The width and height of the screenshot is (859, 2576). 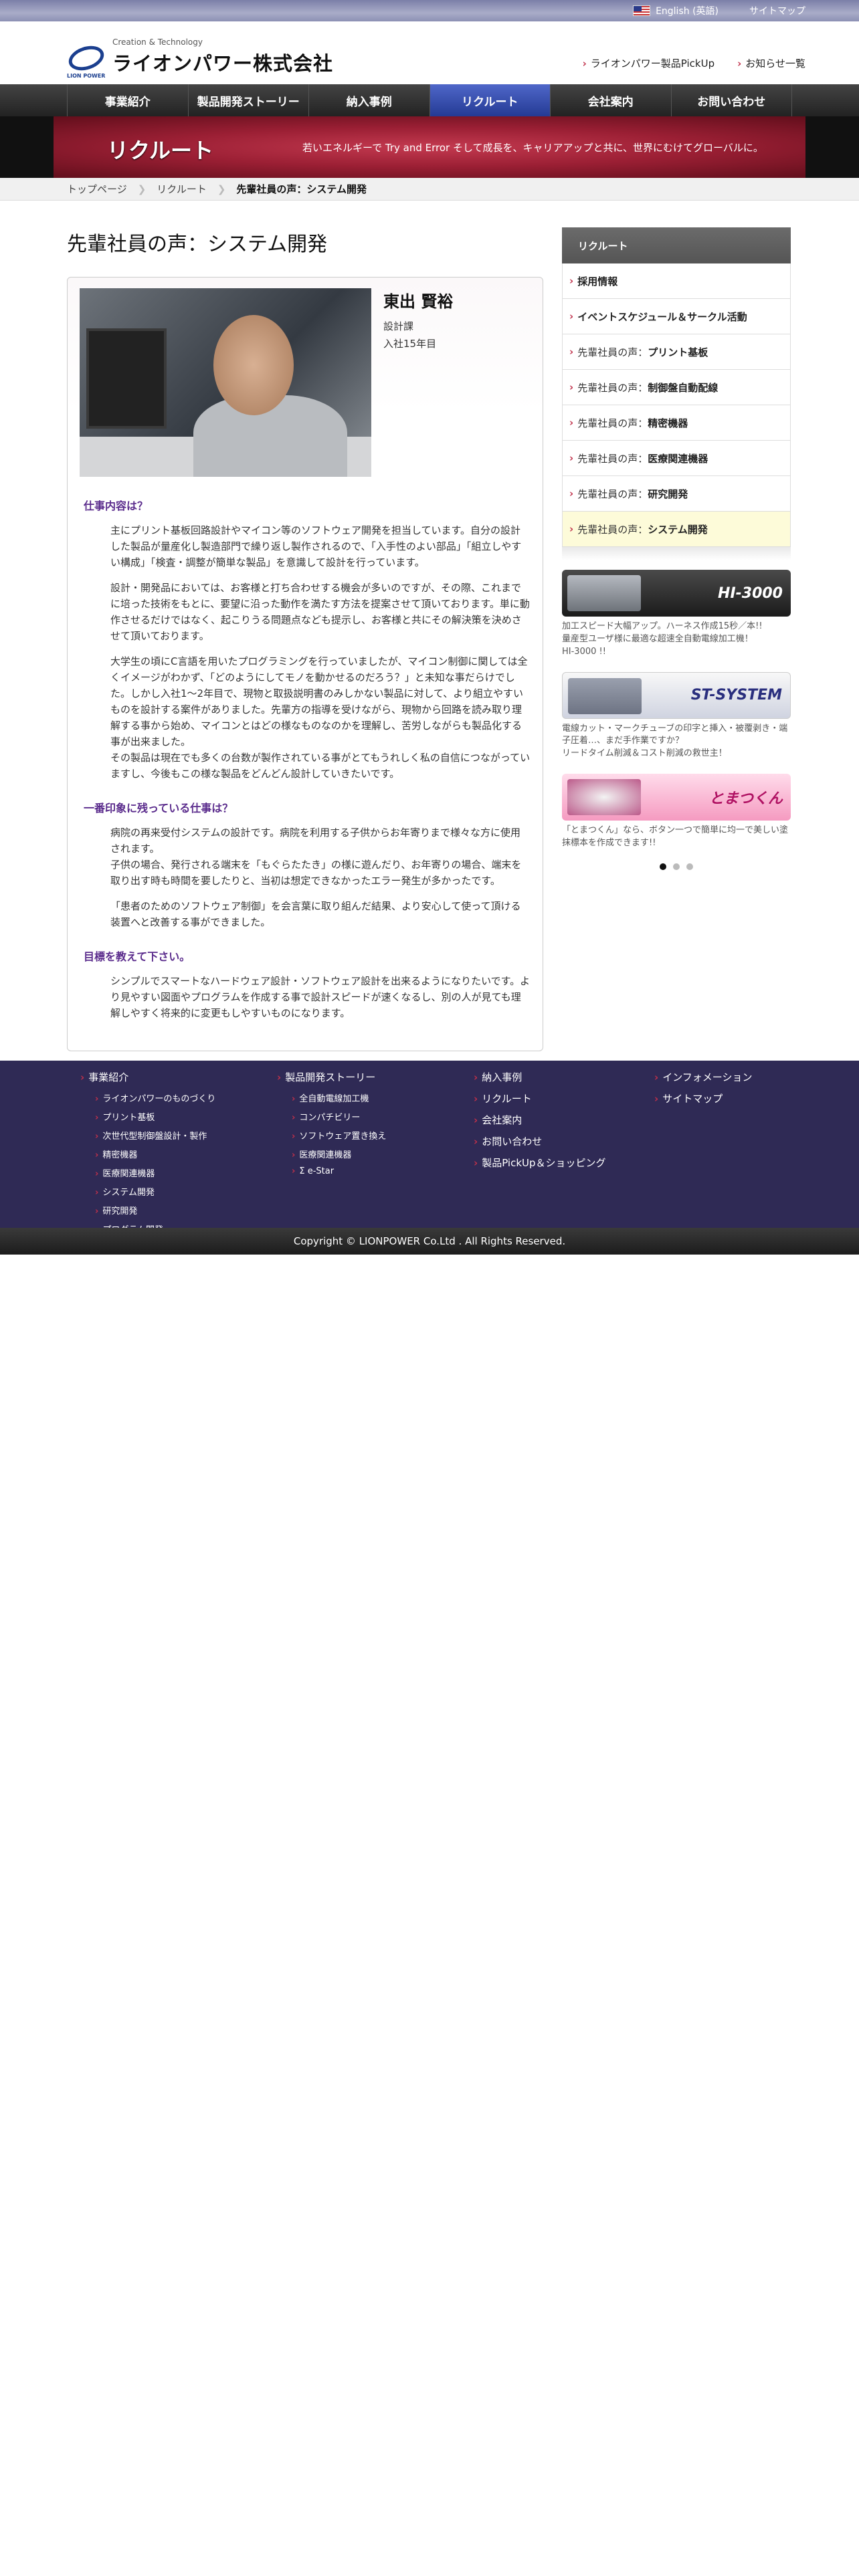 I want to click on sitemap-link: サイトマップ, so click(x=777, y=10).